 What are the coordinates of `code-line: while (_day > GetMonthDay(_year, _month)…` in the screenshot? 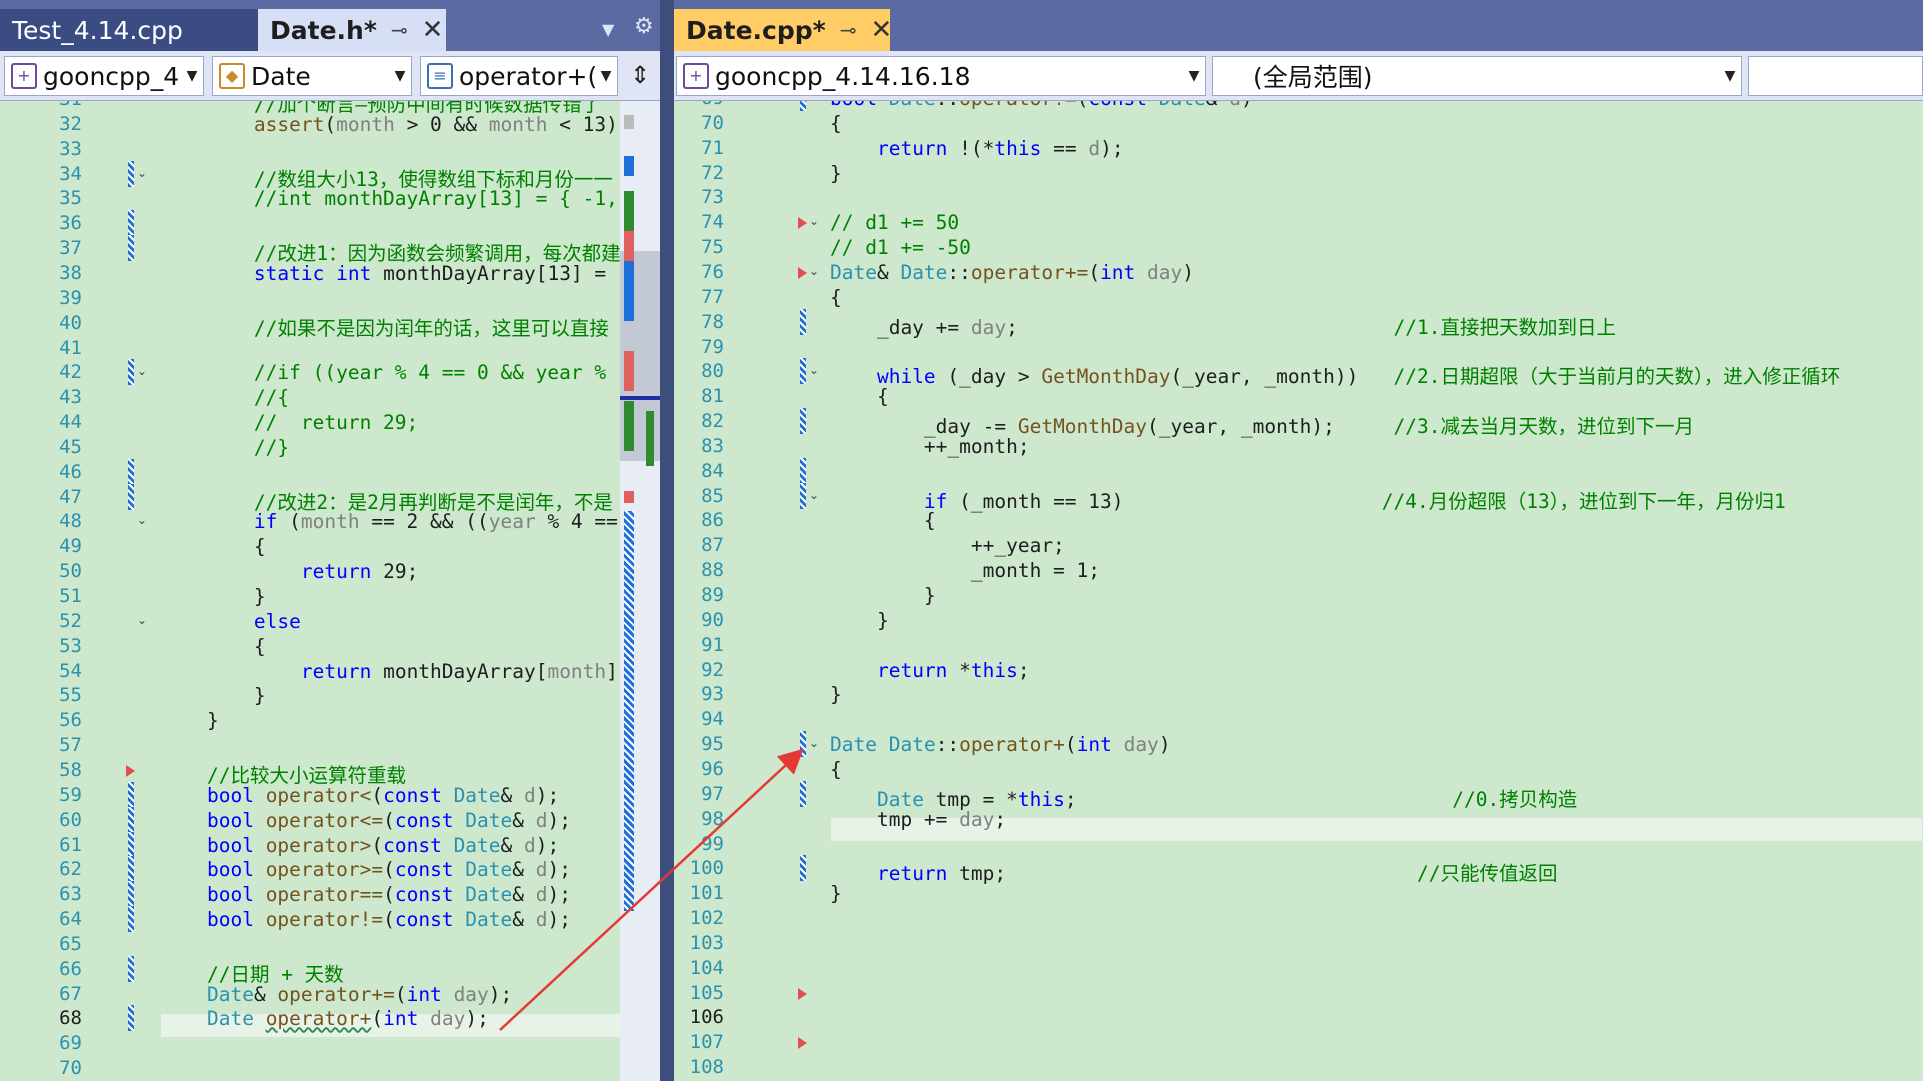 It's located at (1335, 374).